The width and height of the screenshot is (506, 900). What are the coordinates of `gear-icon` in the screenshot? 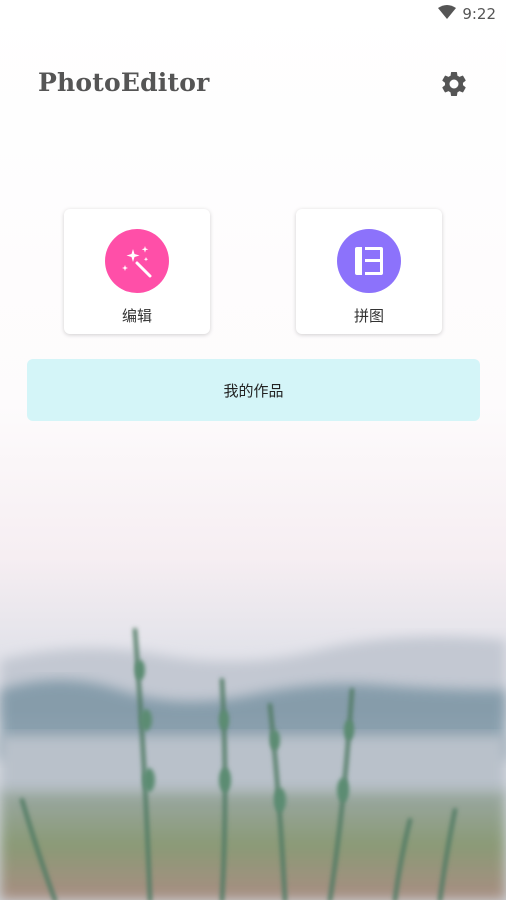 It's located at (454, 83).